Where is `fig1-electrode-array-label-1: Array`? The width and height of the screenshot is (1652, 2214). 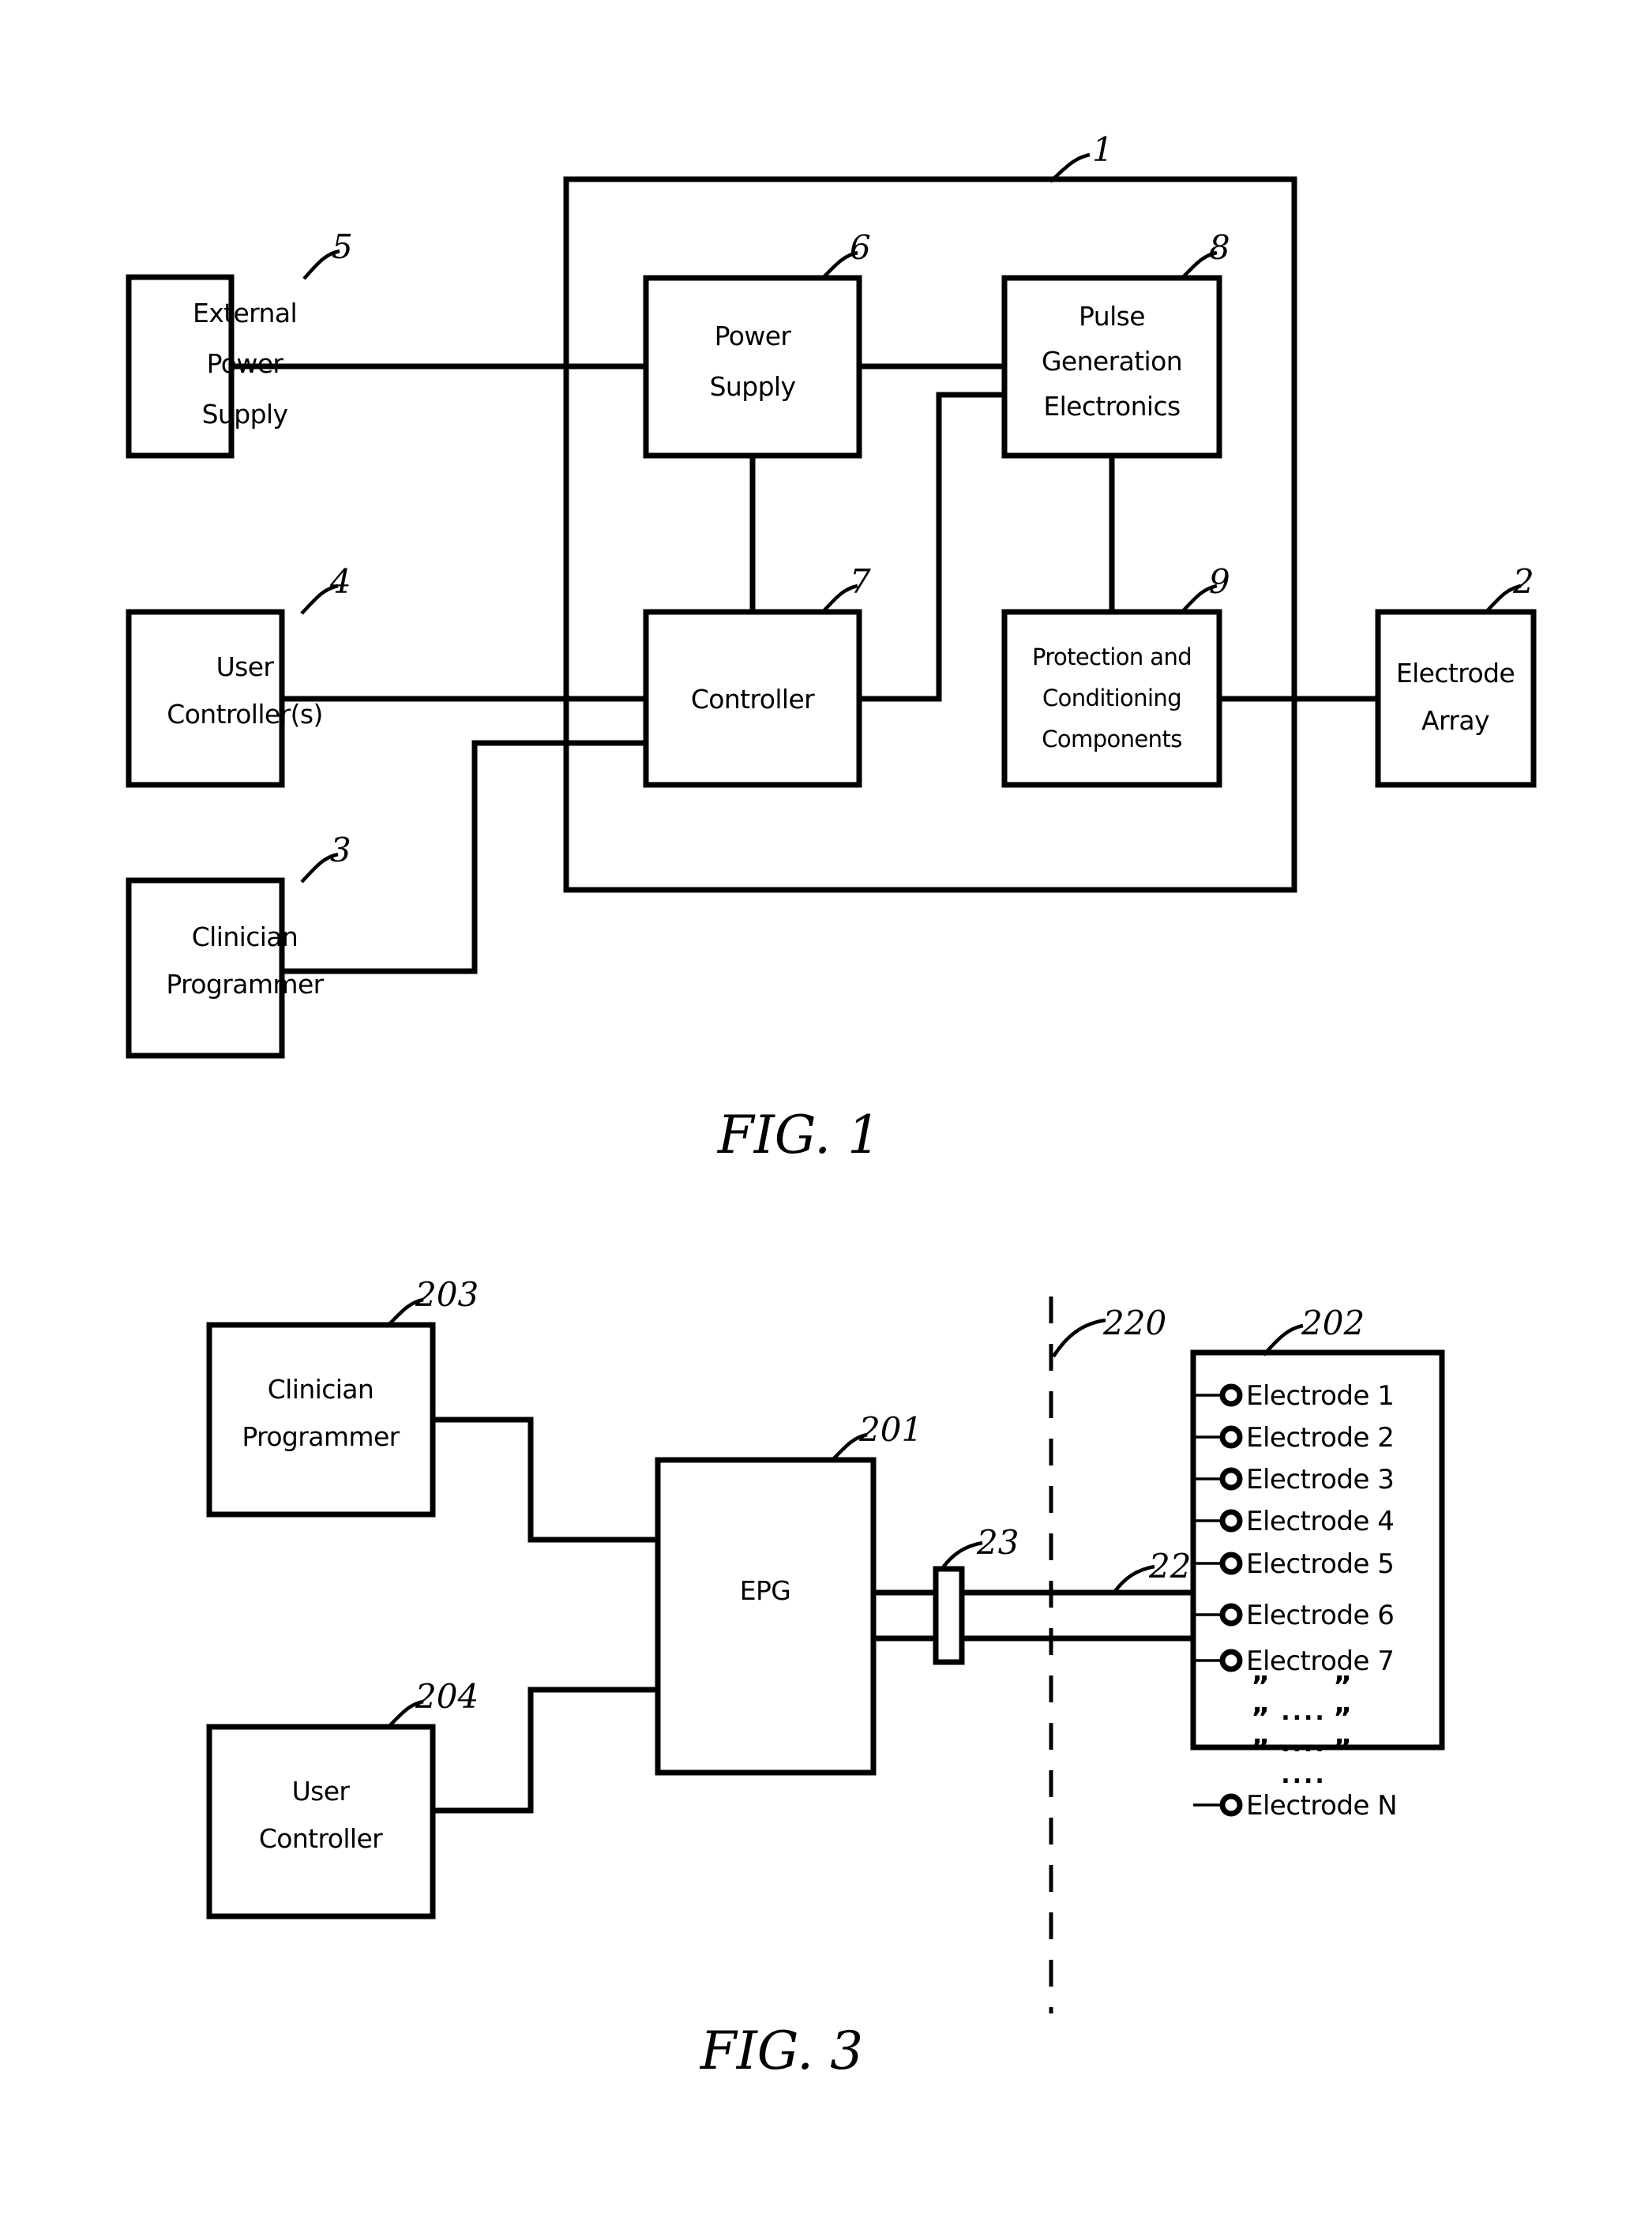
fig1-electrode-array-label-1: Array is located at coordinates (1455, 720).